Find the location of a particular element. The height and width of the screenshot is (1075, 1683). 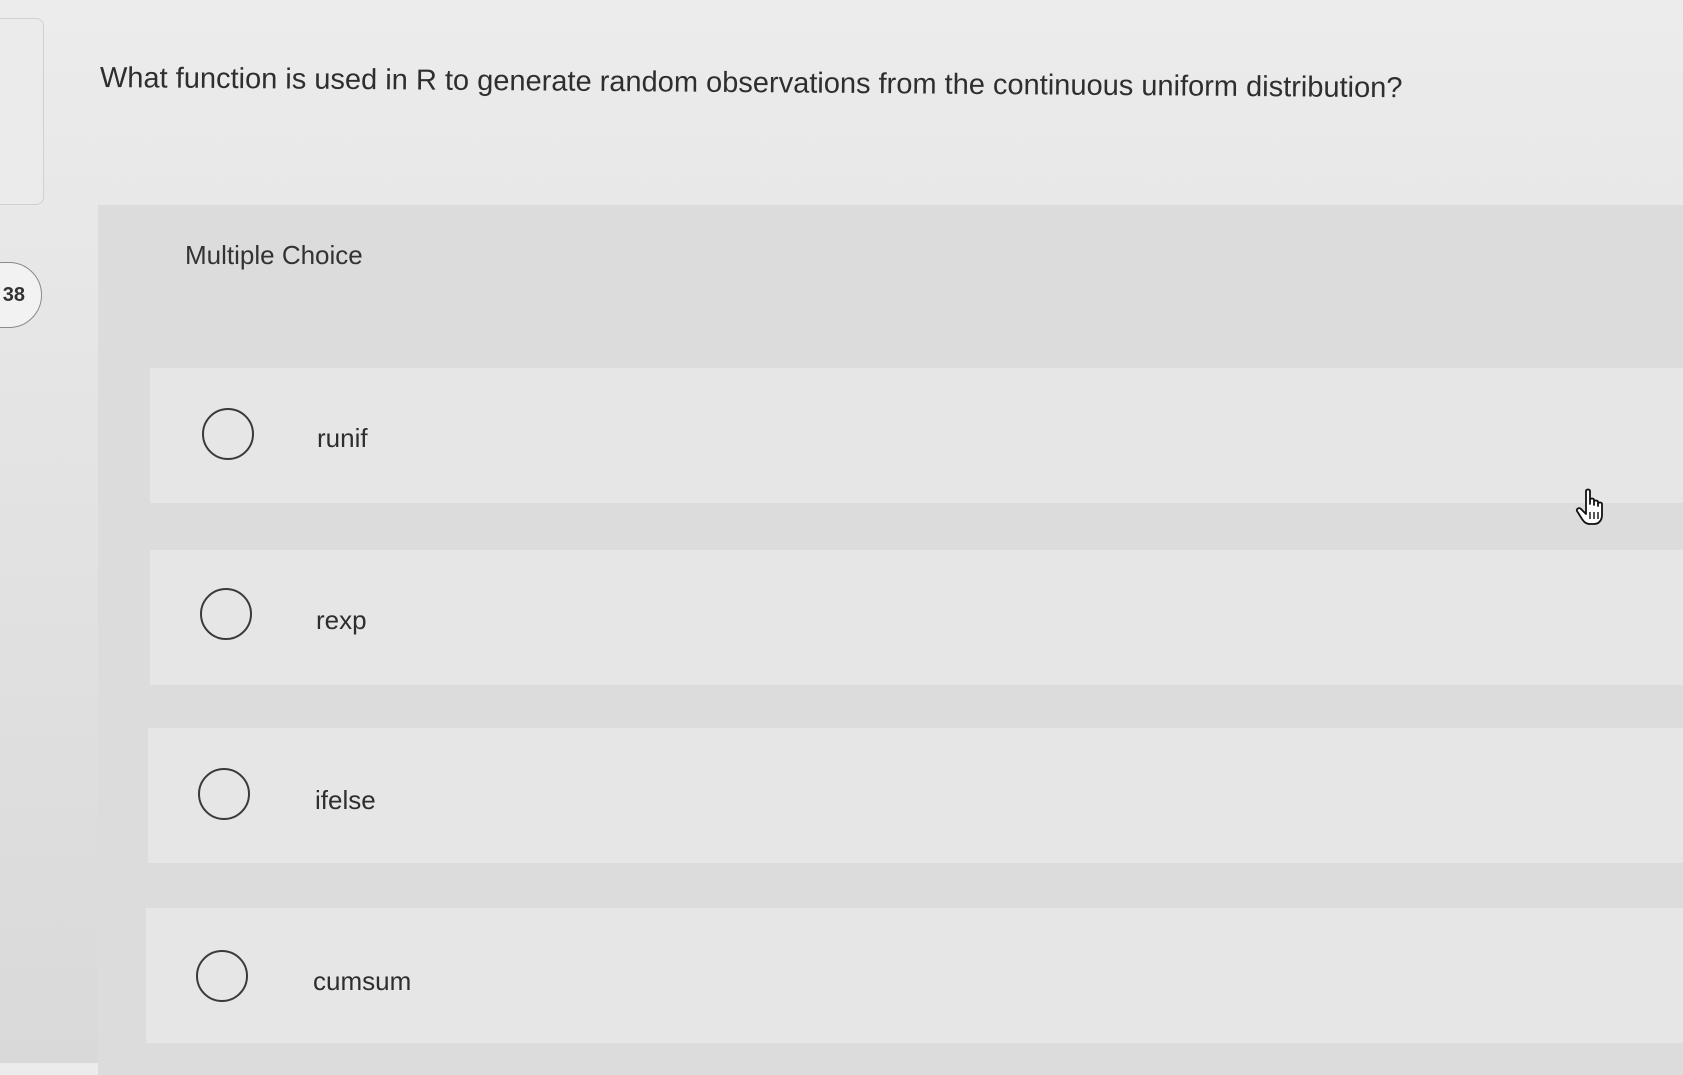

option-label: runif is located at coordinates (342, 438).